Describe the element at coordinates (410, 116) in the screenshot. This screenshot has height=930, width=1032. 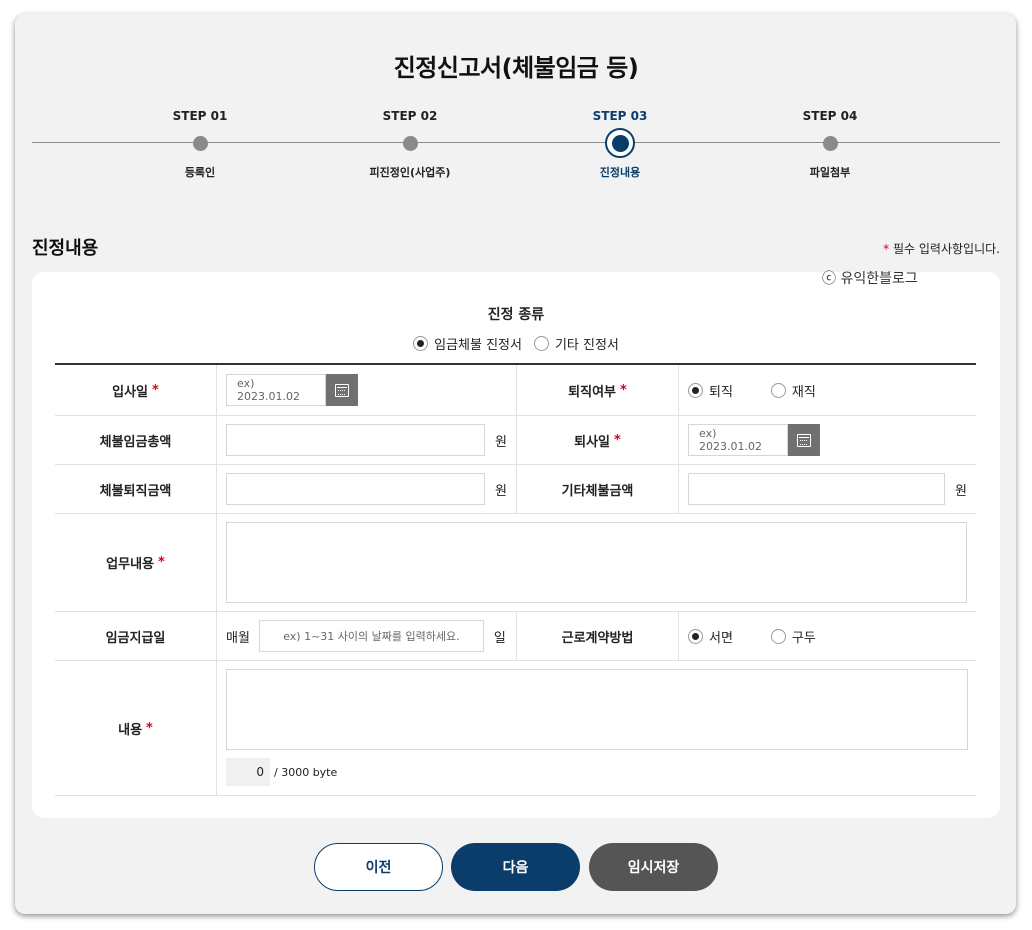
I see `step-2-label: STEP 02` at that location.